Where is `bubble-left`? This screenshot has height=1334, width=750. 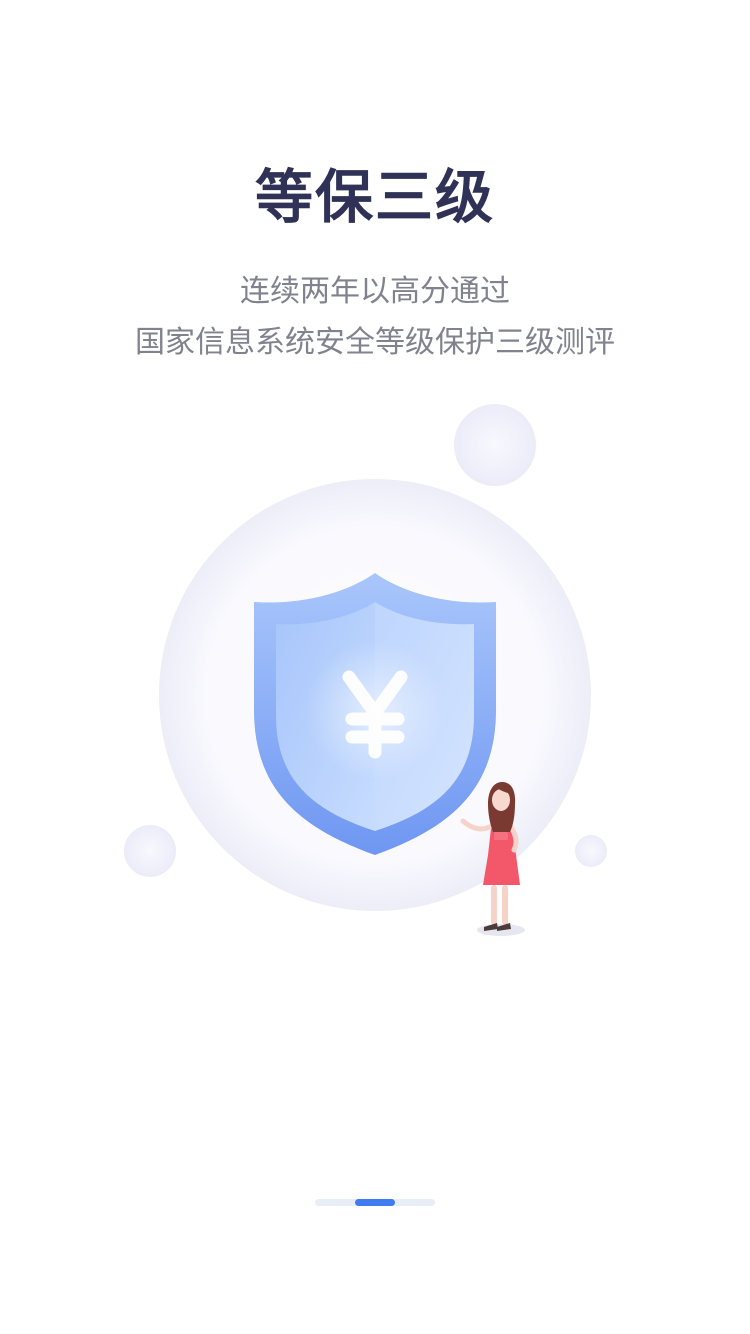 bubble-left is located at coordinates (150, 851).